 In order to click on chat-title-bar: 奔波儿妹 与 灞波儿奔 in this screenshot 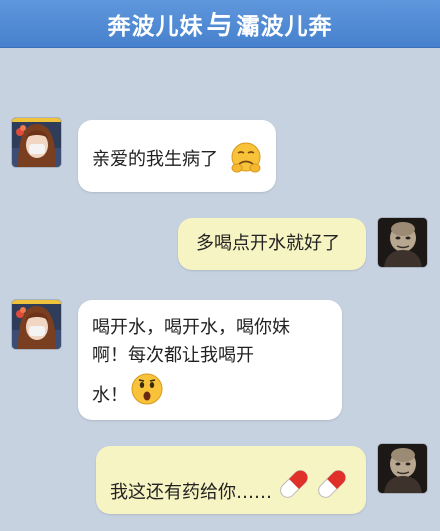, I will do `click(220, 24)`.